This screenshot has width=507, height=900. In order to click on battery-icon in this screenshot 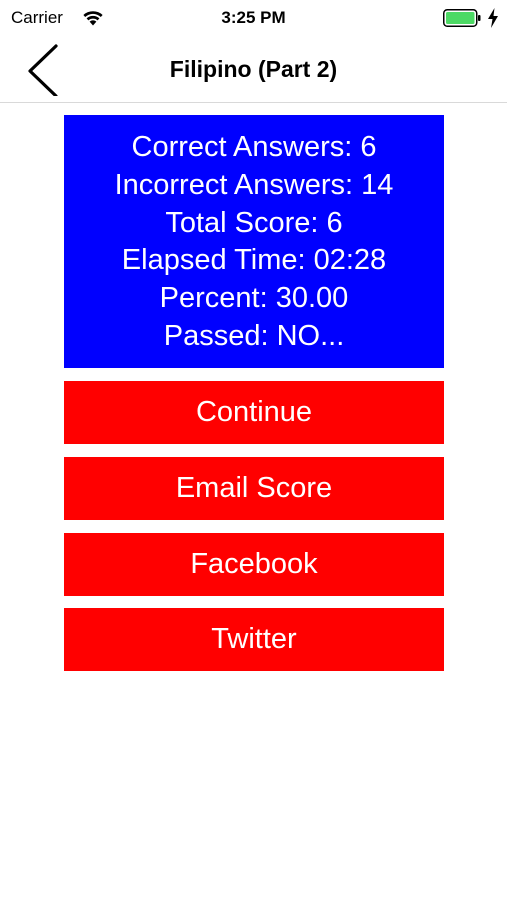, I will do `click(462, 18)`.